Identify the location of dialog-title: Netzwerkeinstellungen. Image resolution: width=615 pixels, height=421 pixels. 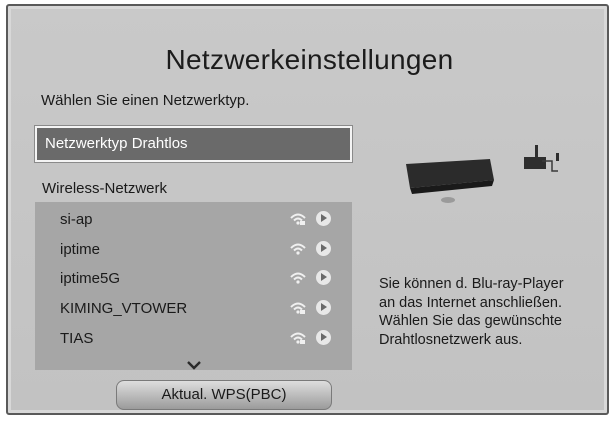
(309, 59).